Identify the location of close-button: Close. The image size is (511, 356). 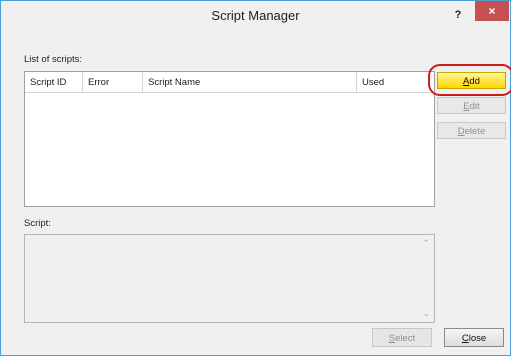
(474, 337).